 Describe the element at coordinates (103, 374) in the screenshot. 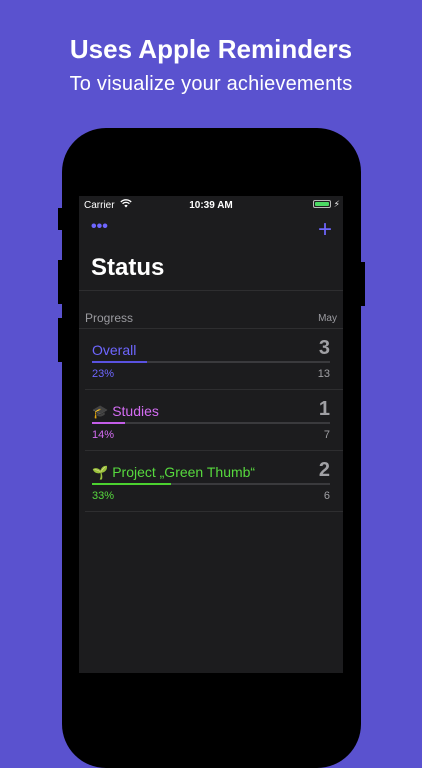

I see `list-item-percent: 23%` at that location.